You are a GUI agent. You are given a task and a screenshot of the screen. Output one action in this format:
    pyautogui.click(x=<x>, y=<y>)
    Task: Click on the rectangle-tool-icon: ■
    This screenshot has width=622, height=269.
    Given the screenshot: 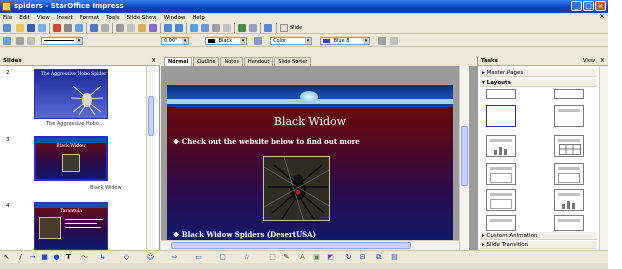 What is the action you would take?
    pyautogui.click(x=44, y=257)
    